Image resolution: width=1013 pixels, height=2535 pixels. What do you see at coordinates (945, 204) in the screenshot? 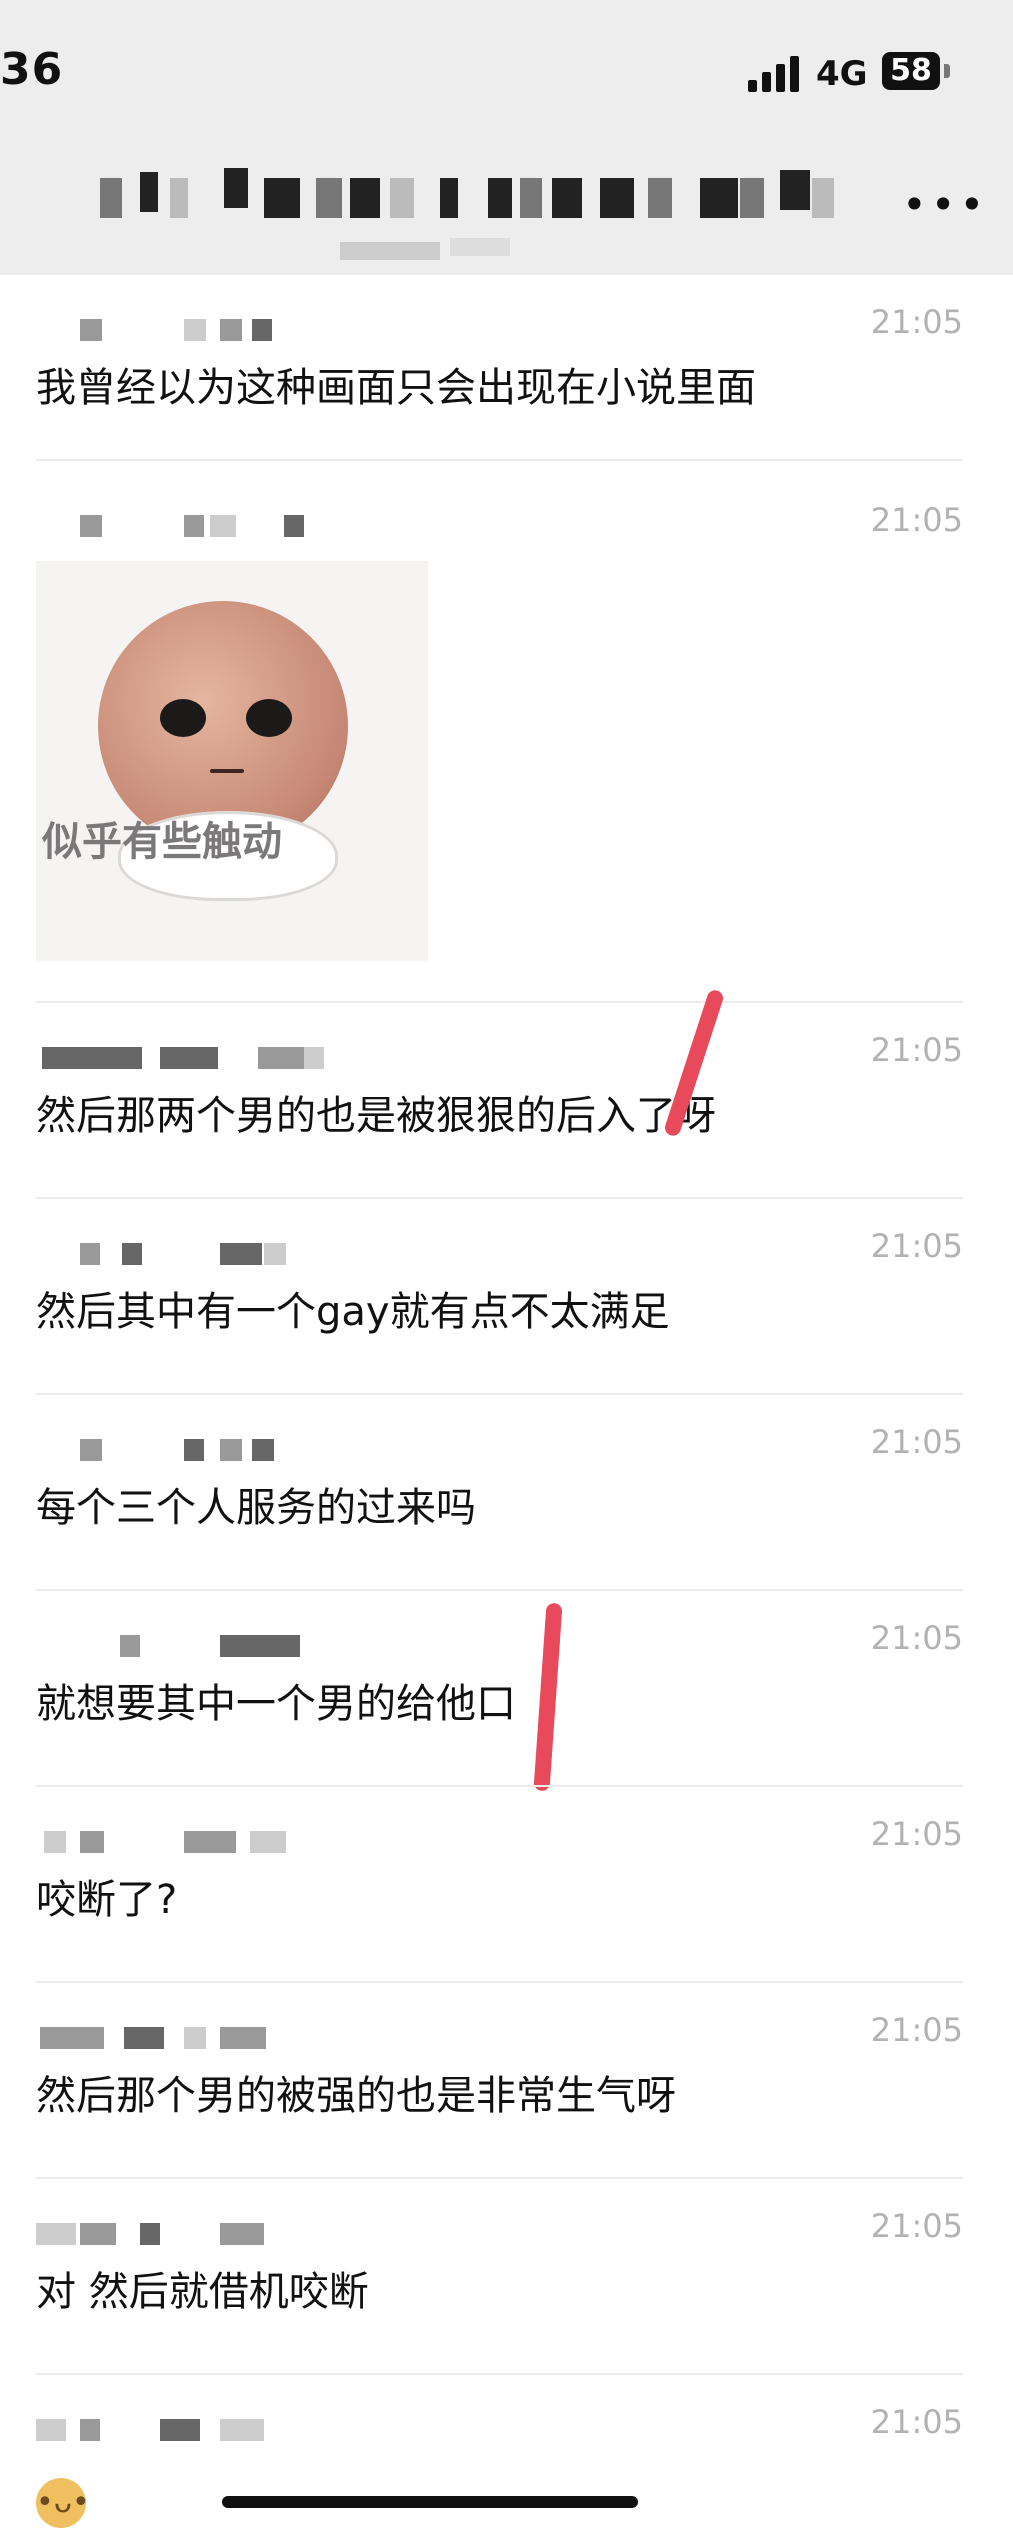
I see `more-icon: •••` at bounding box center [945, 204].